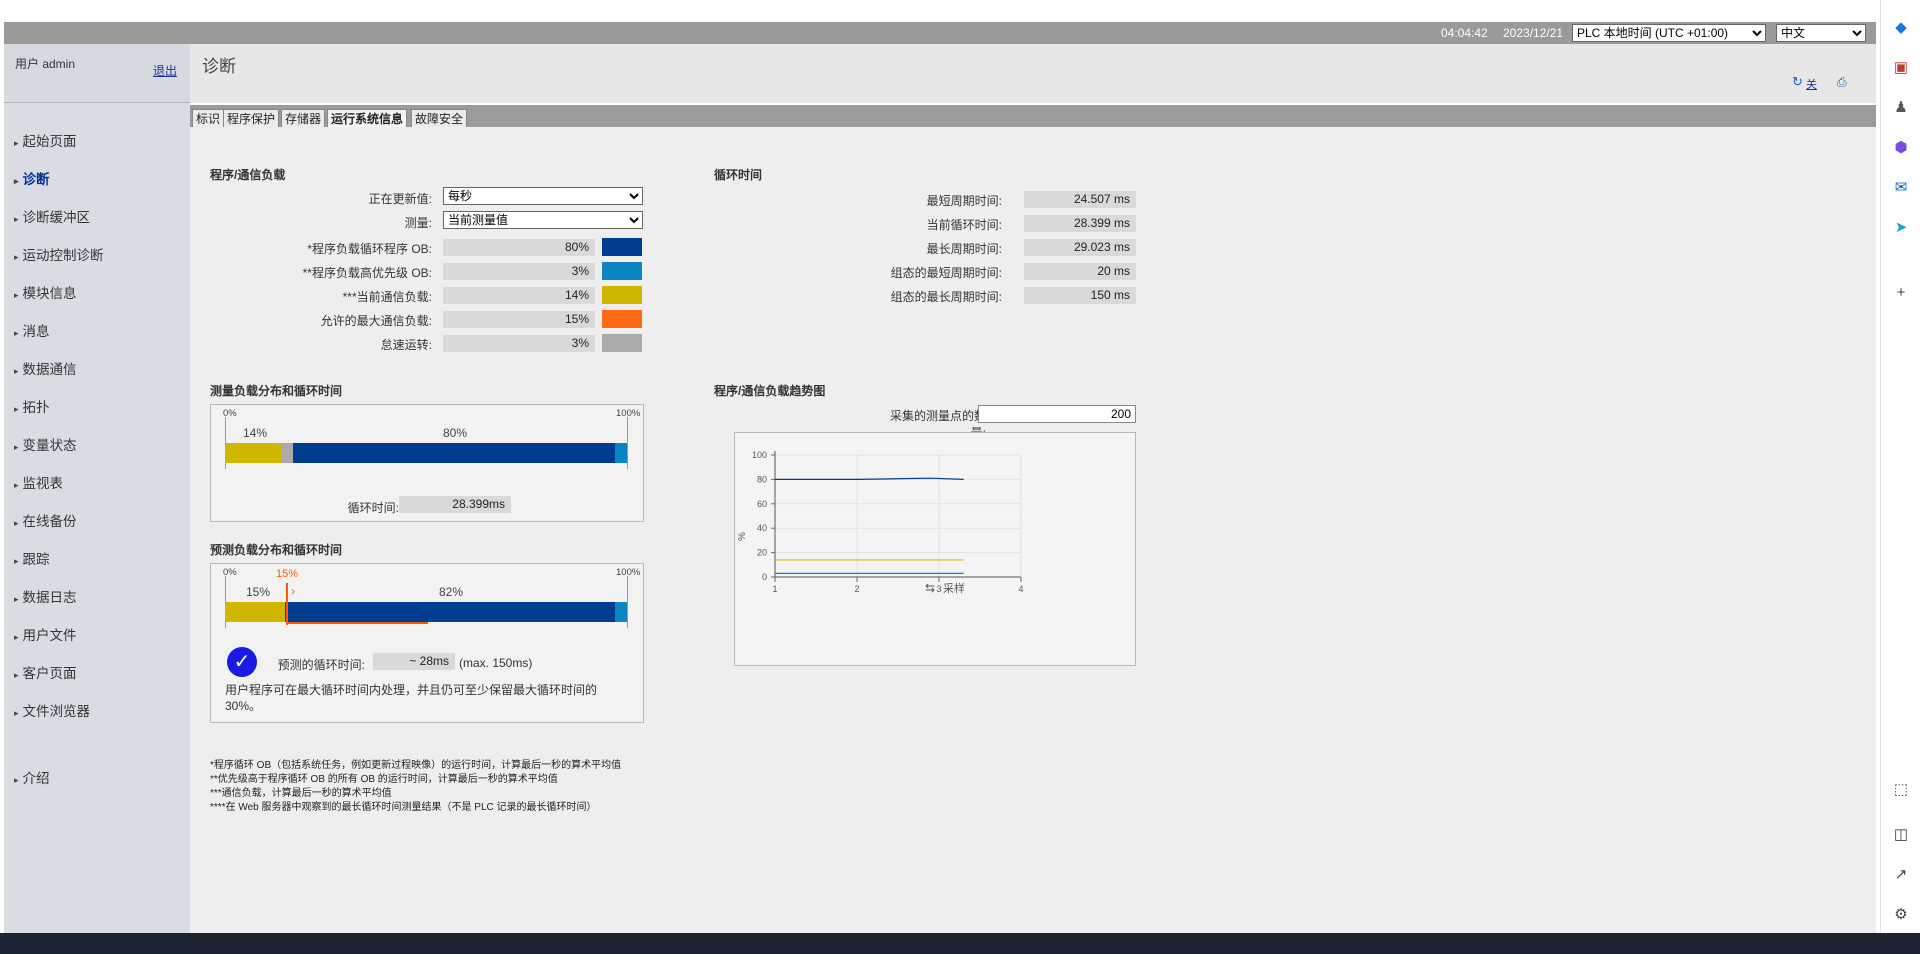 The image size is (1920, 954). Describe the element at coordinates (52, 710) in the screenshot. I see `sidebar-item-file-browser: ▸ 文件浏览器` at that location.